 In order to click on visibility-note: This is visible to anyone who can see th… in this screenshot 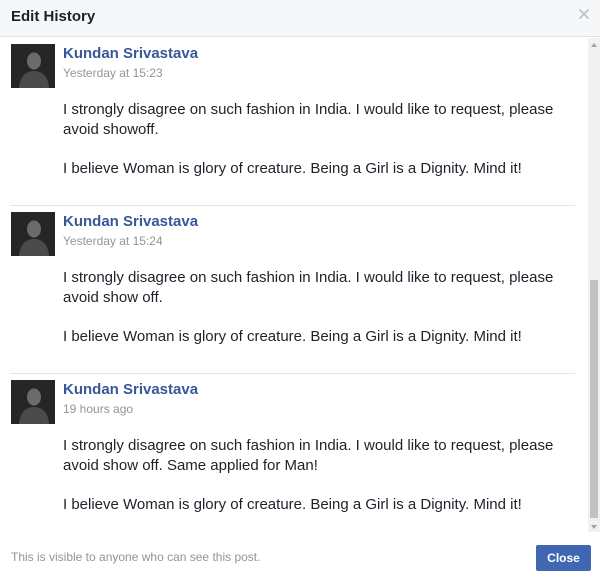, I will do `click(136, 557)`.